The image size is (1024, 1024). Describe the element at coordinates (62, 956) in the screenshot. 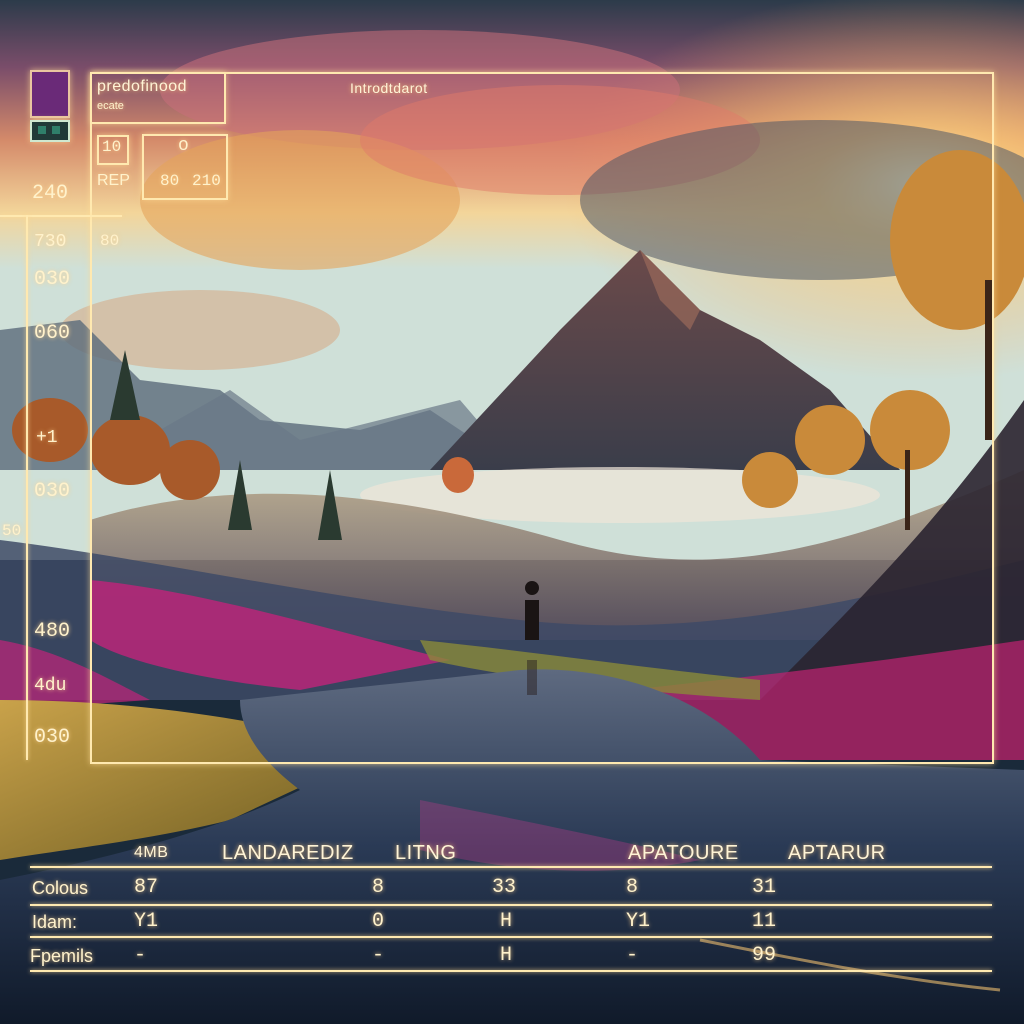

I see `row-label: Fpemils` at that location.